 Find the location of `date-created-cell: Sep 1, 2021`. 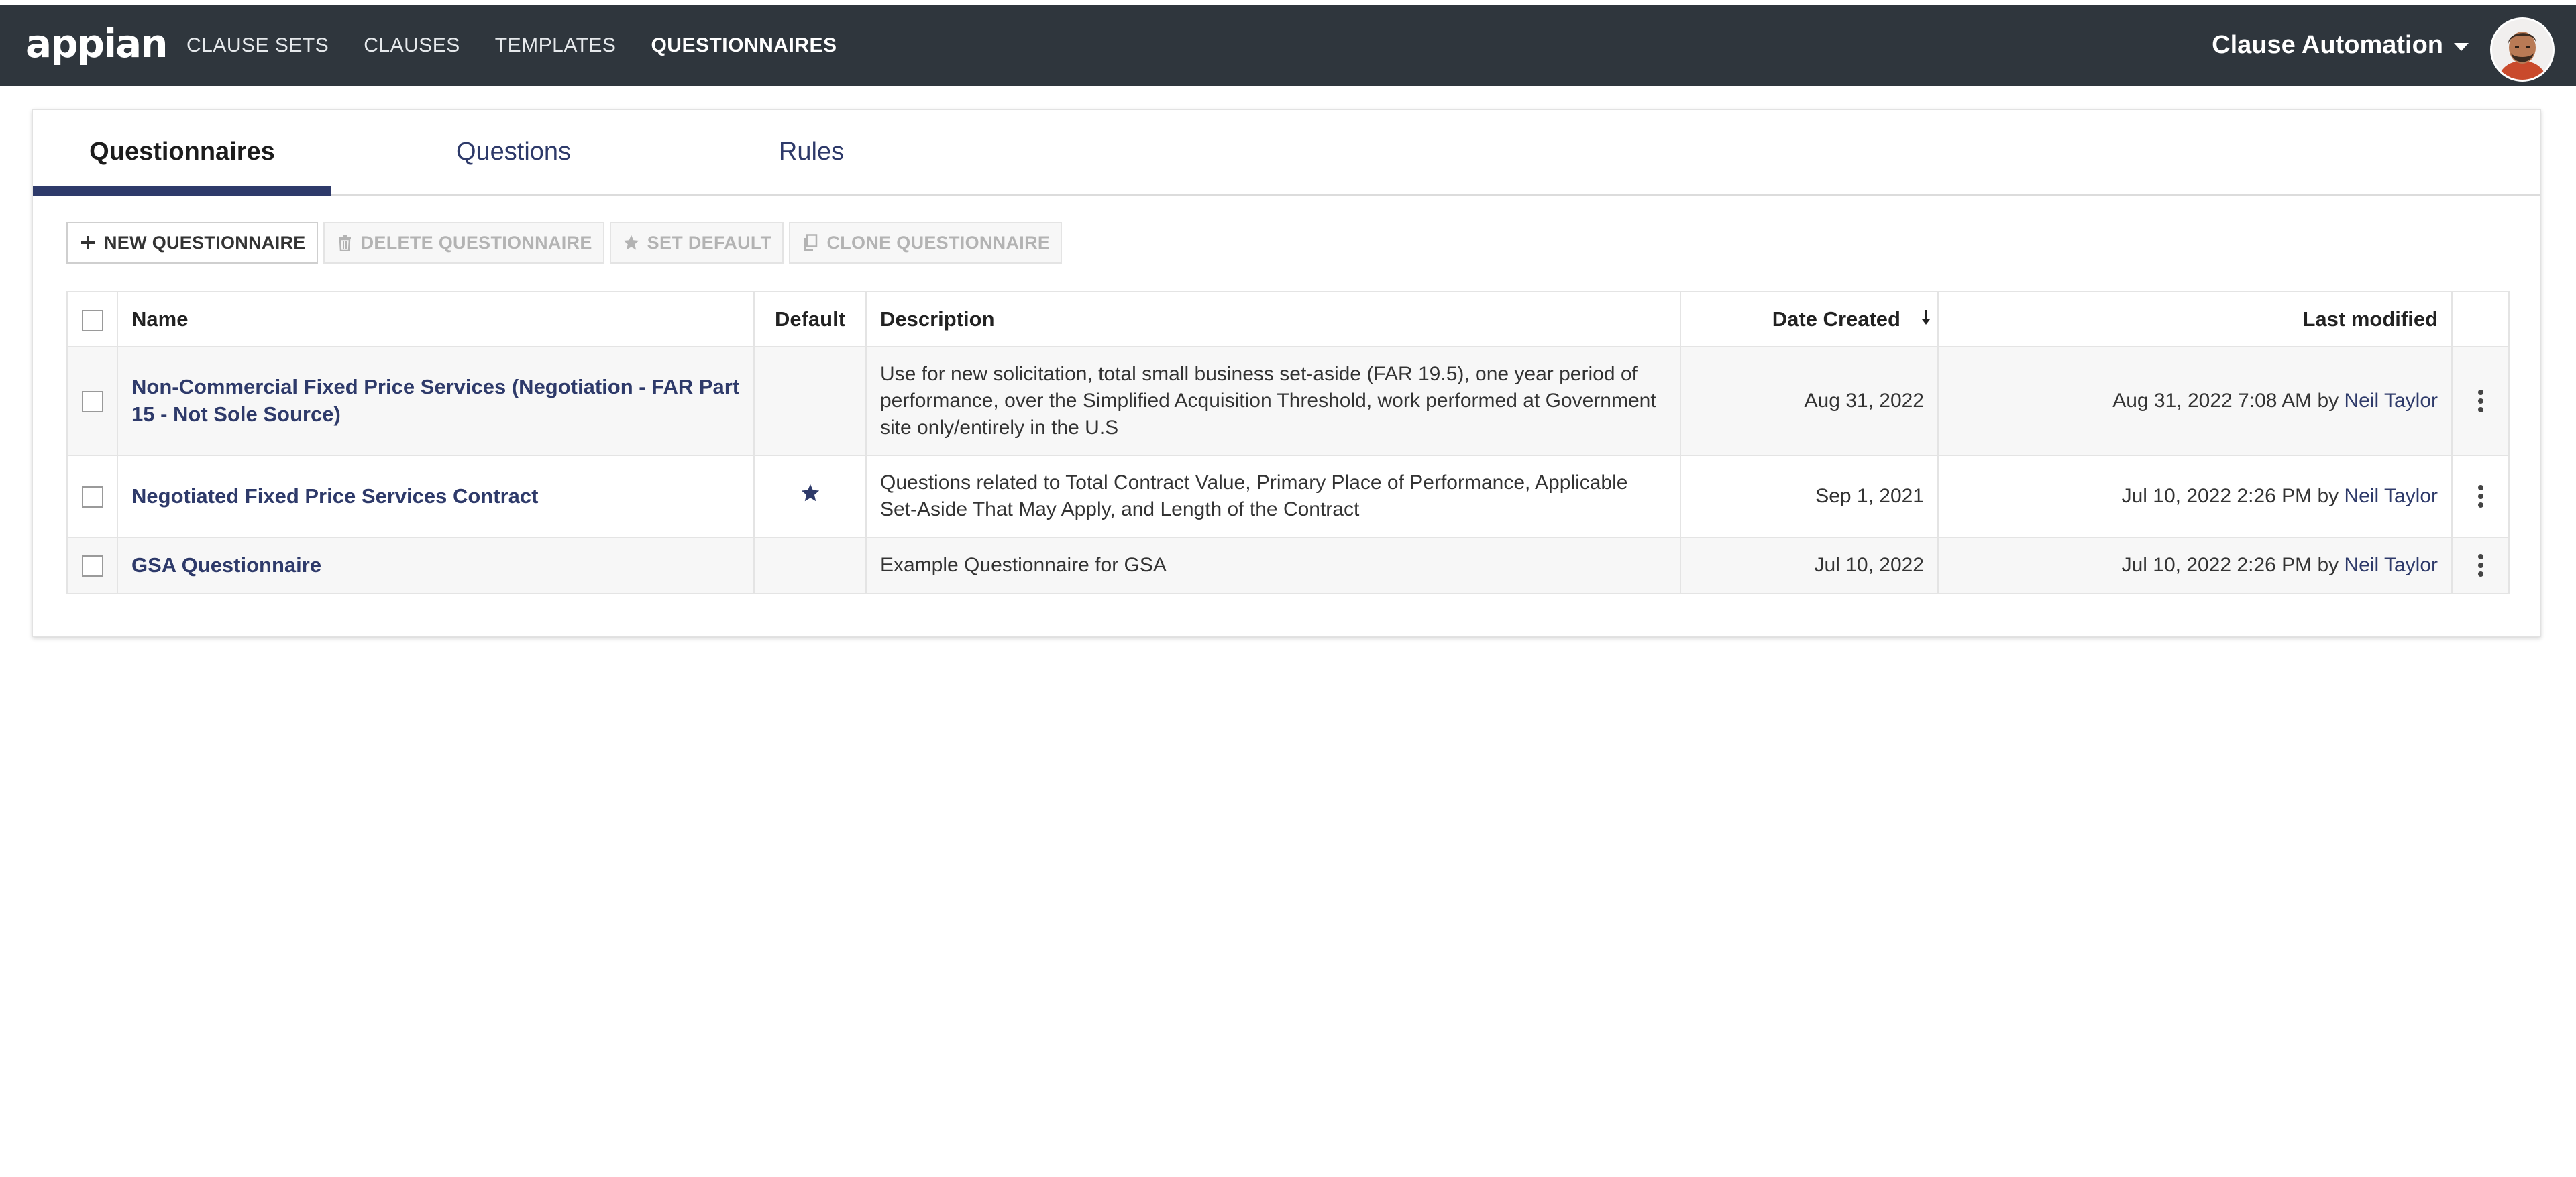

date-created-cell: Sep 1, 2021 is located at coordinates (1809, 497).